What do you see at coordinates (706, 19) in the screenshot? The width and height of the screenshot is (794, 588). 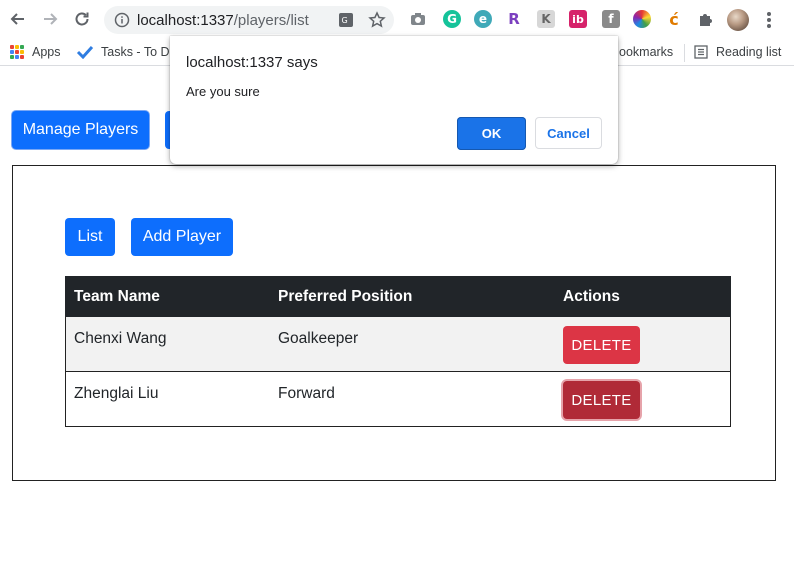 I see `puzzle-icon` at bounding box center [706, 19].